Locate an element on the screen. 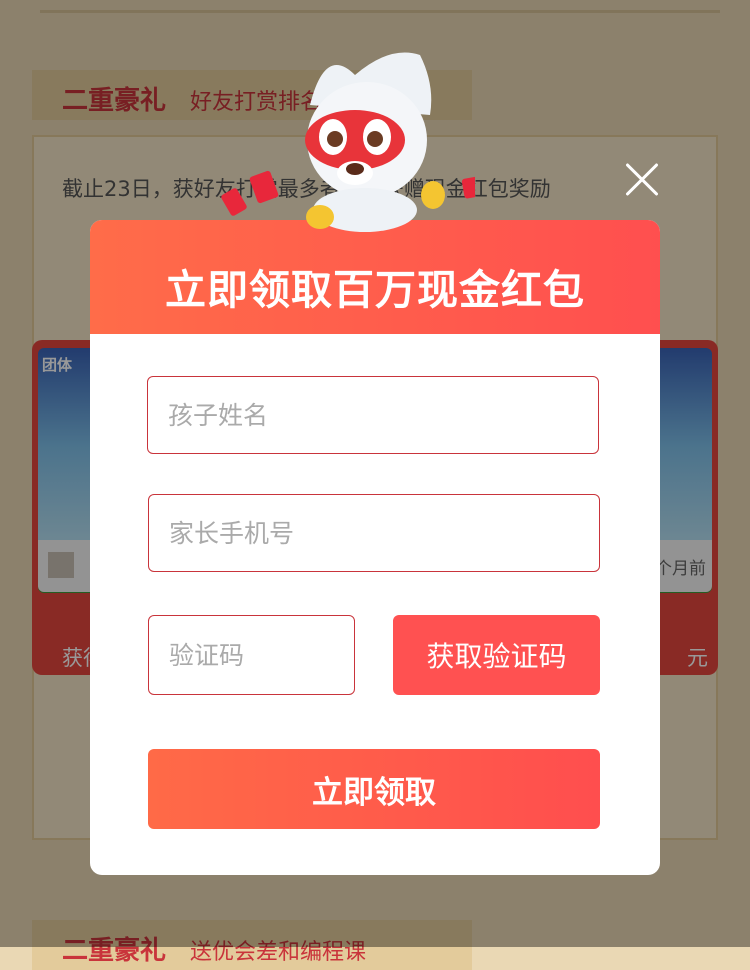  child-name-input is located at coordinates (373, 415).